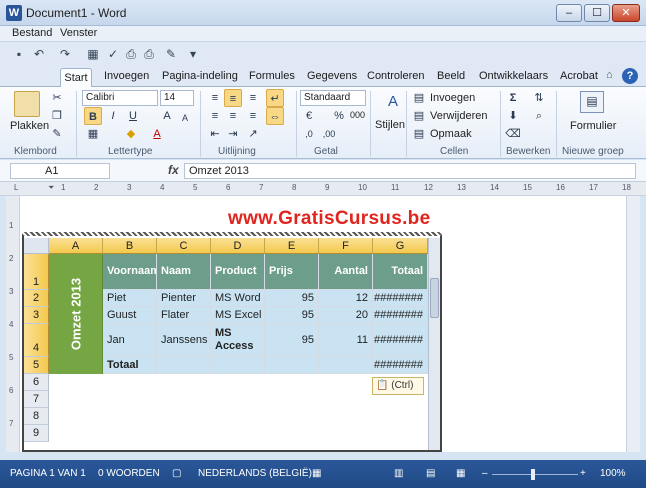 The image size is (646, 488). I want to click on spelling-icon: ✓, so click(113, 54).